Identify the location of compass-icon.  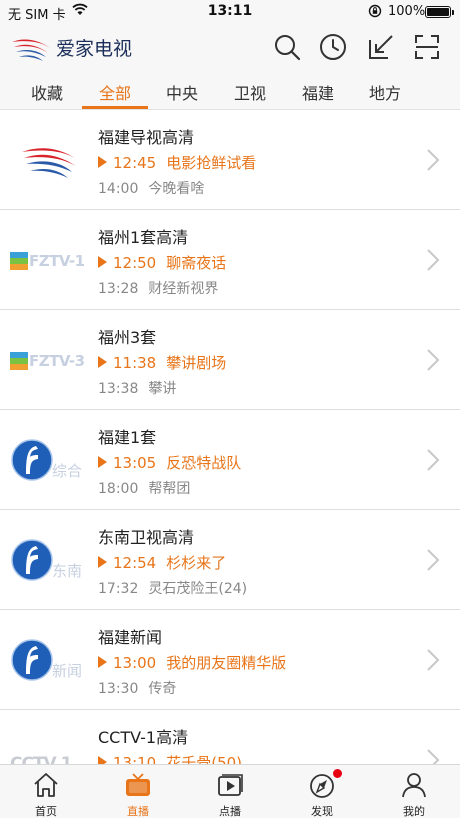
(322, 786).